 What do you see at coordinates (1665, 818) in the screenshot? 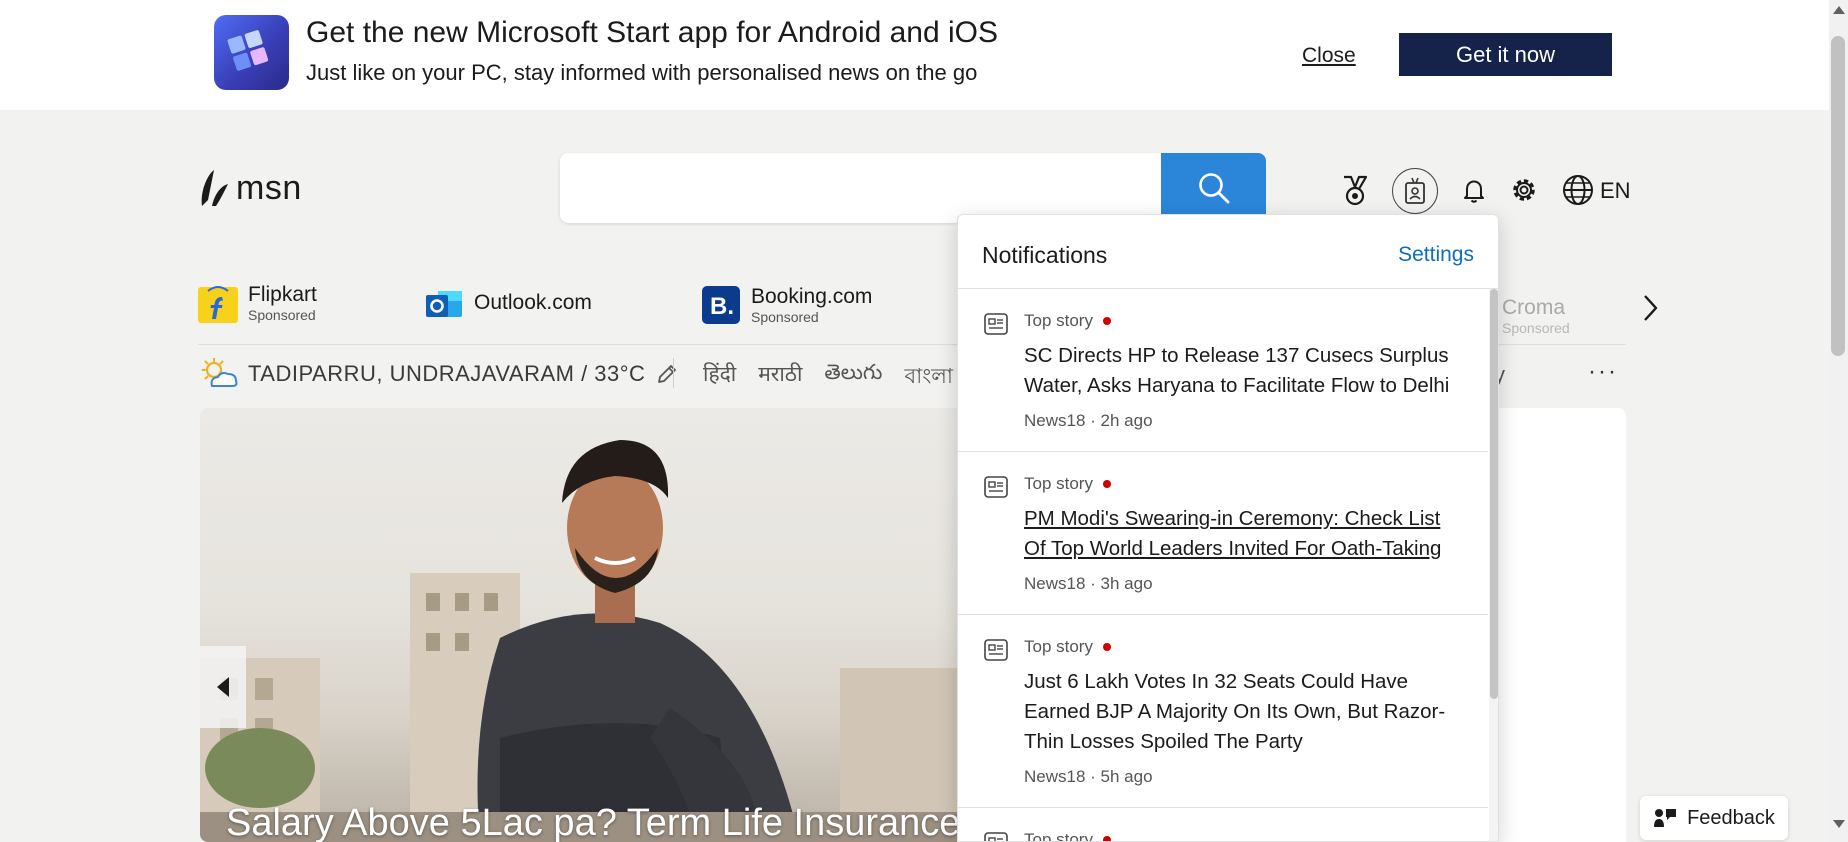
I see `feedback-icon` at bounding box center [1665, 818].